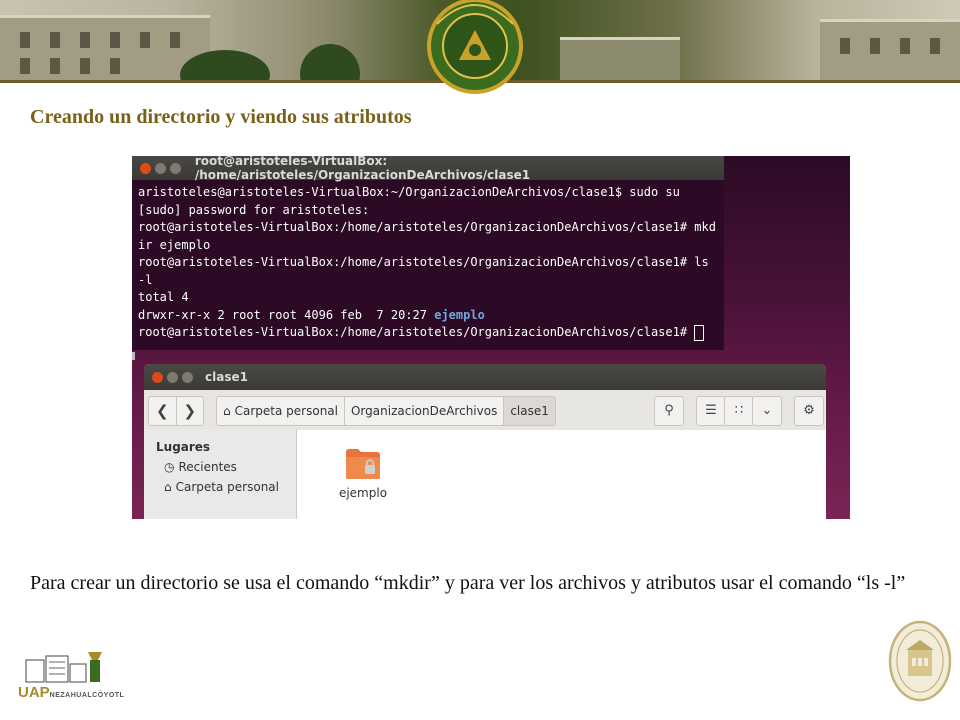 Image resolution: width=960 pixels, height=720 pixels. Describe the element at coordinates (227, 487) in the screenshot. I see `sidebar-item-label: Carpeta personal` at that location.